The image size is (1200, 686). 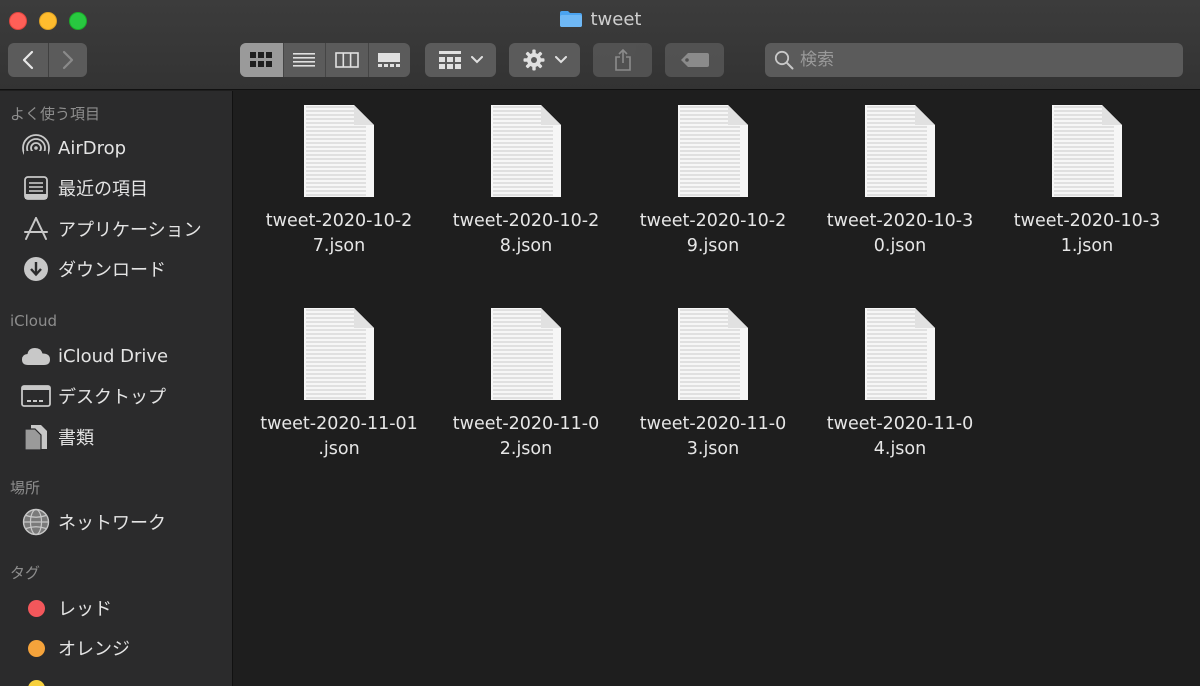 I want to click on navigation-buttons, so click(x=47, y=60).